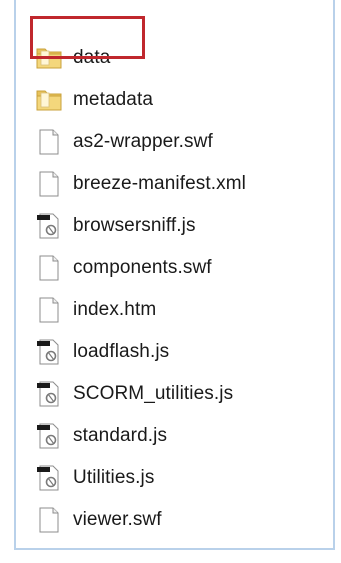 This screenshot has width=341, height=563. Describe the element at coordinates (113, 99) in the screenshot. I see `file-name: metadata` at that location.